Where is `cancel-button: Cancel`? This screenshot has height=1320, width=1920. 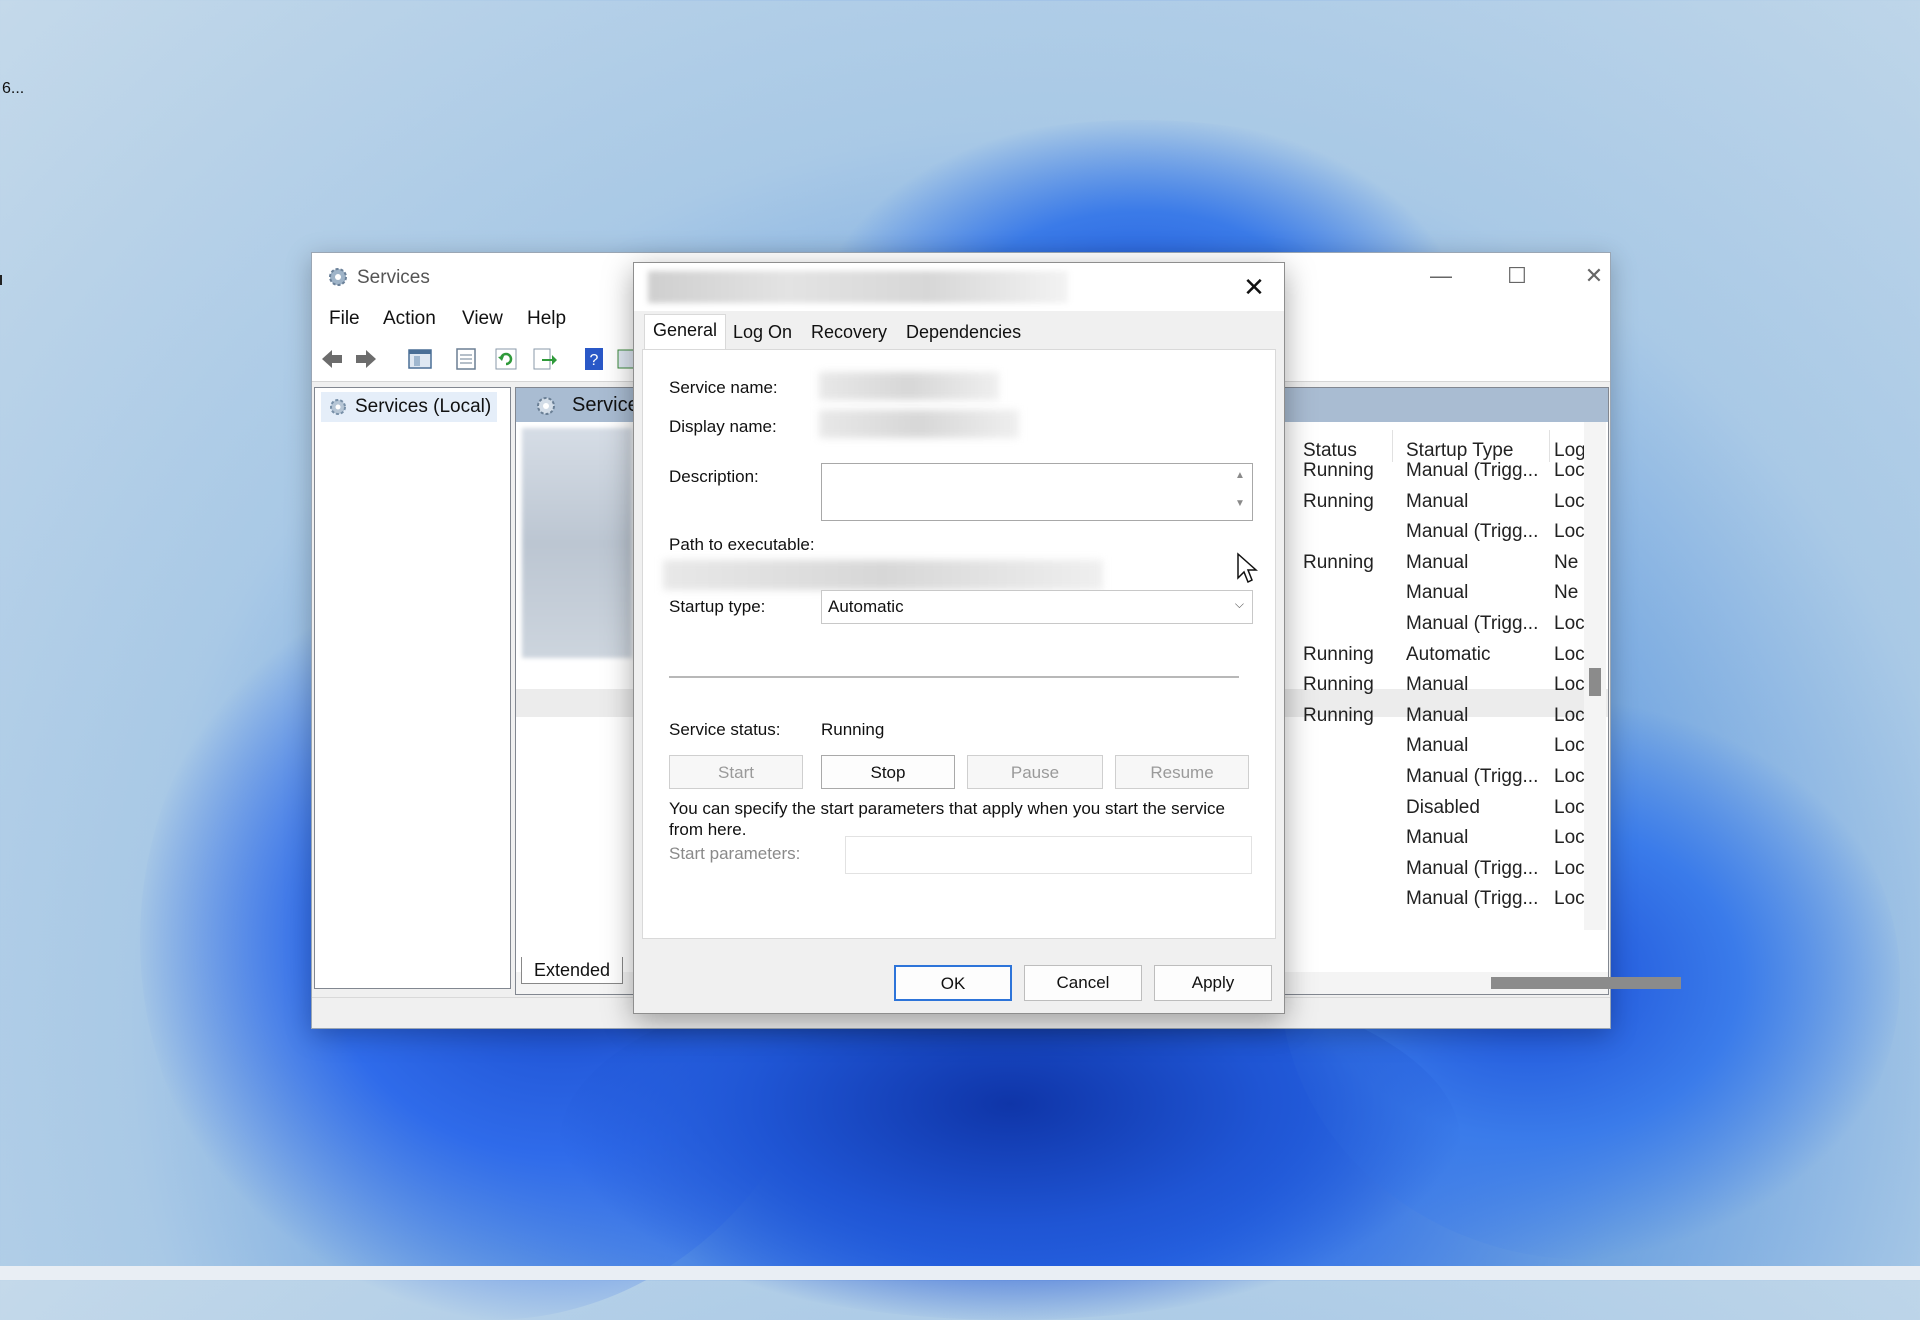 cancel-button: Cancel is located at coordinates (1083, 983).